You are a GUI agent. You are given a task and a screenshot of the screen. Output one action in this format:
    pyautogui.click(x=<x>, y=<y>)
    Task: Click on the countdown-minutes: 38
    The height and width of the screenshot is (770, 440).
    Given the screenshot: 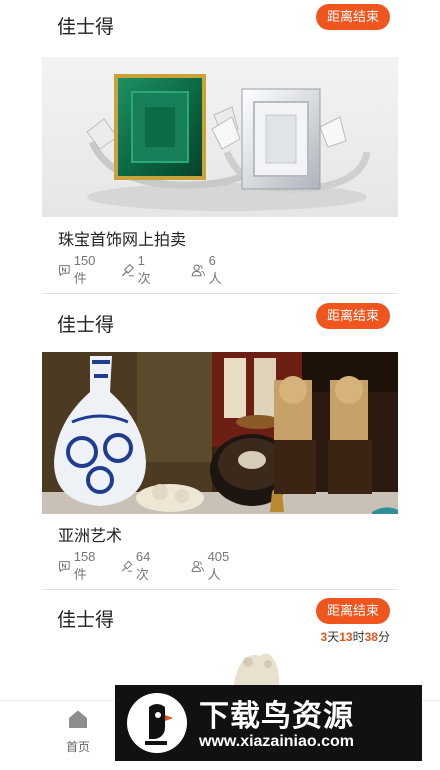 What is the action you would take?
    pyautogui.click(x=371, y=637)
    